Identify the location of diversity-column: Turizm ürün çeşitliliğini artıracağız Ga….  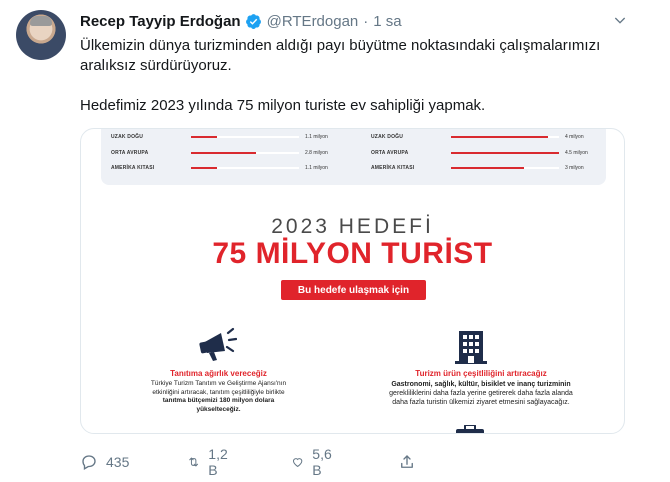
(481, 388).